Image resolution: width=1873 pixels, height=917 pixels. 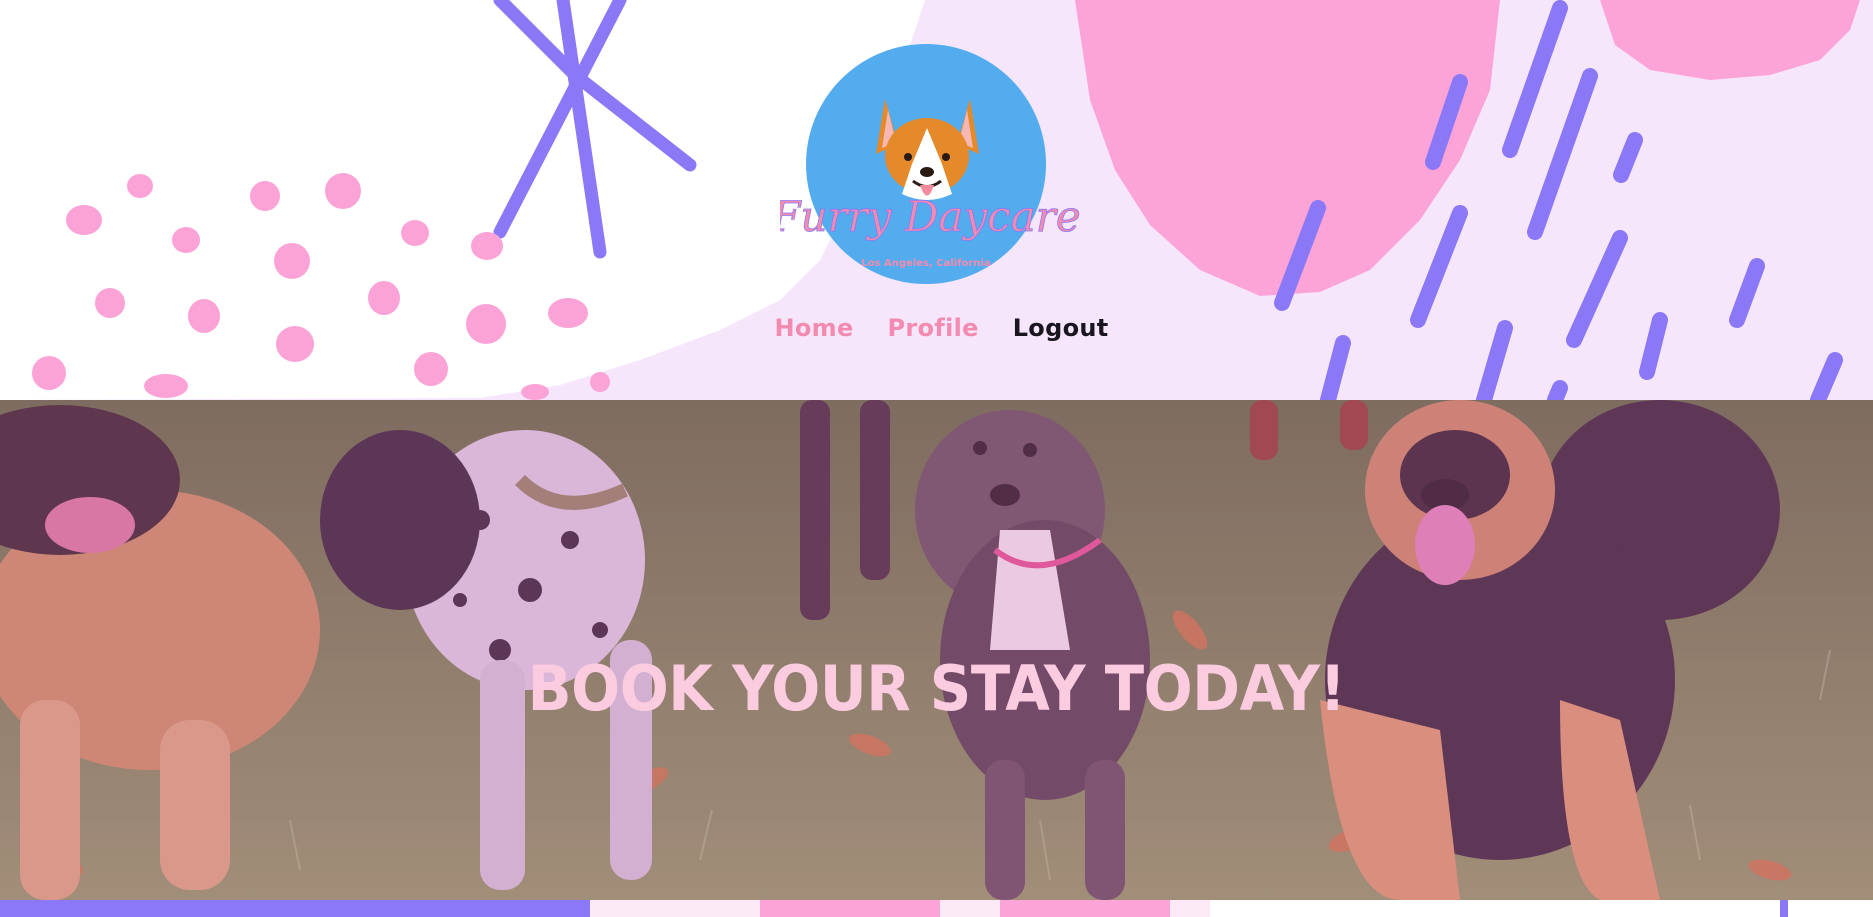 I want to click on bottom-pattern-strip, so click(x=936, y=908).